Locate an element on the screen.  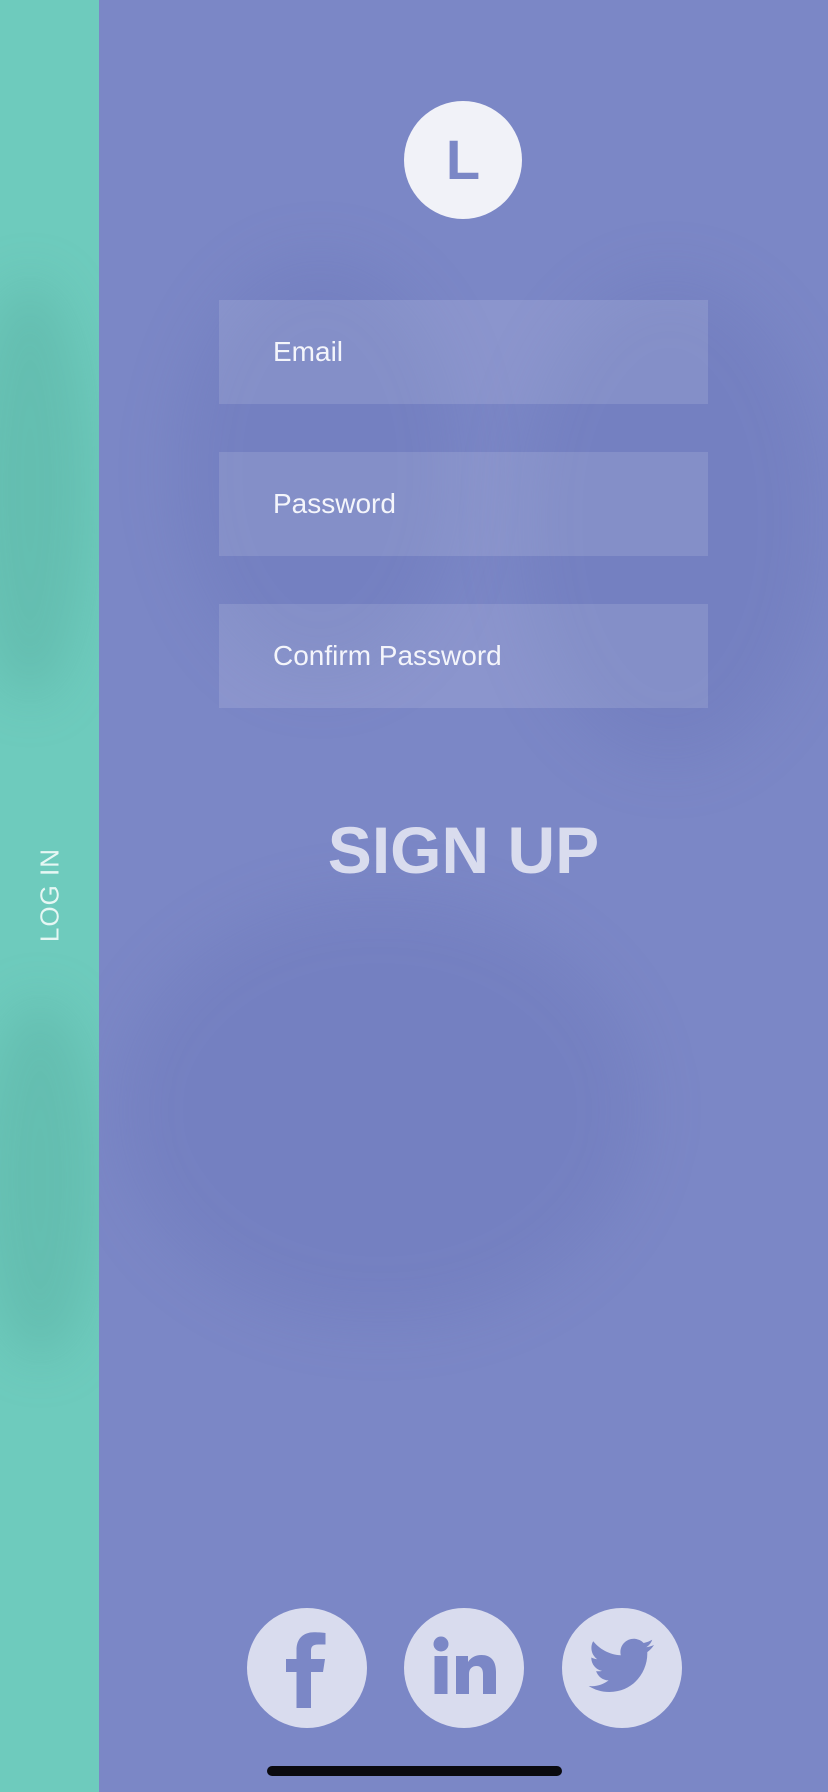
linkedin-icon is located at coordinates (464, 1668).